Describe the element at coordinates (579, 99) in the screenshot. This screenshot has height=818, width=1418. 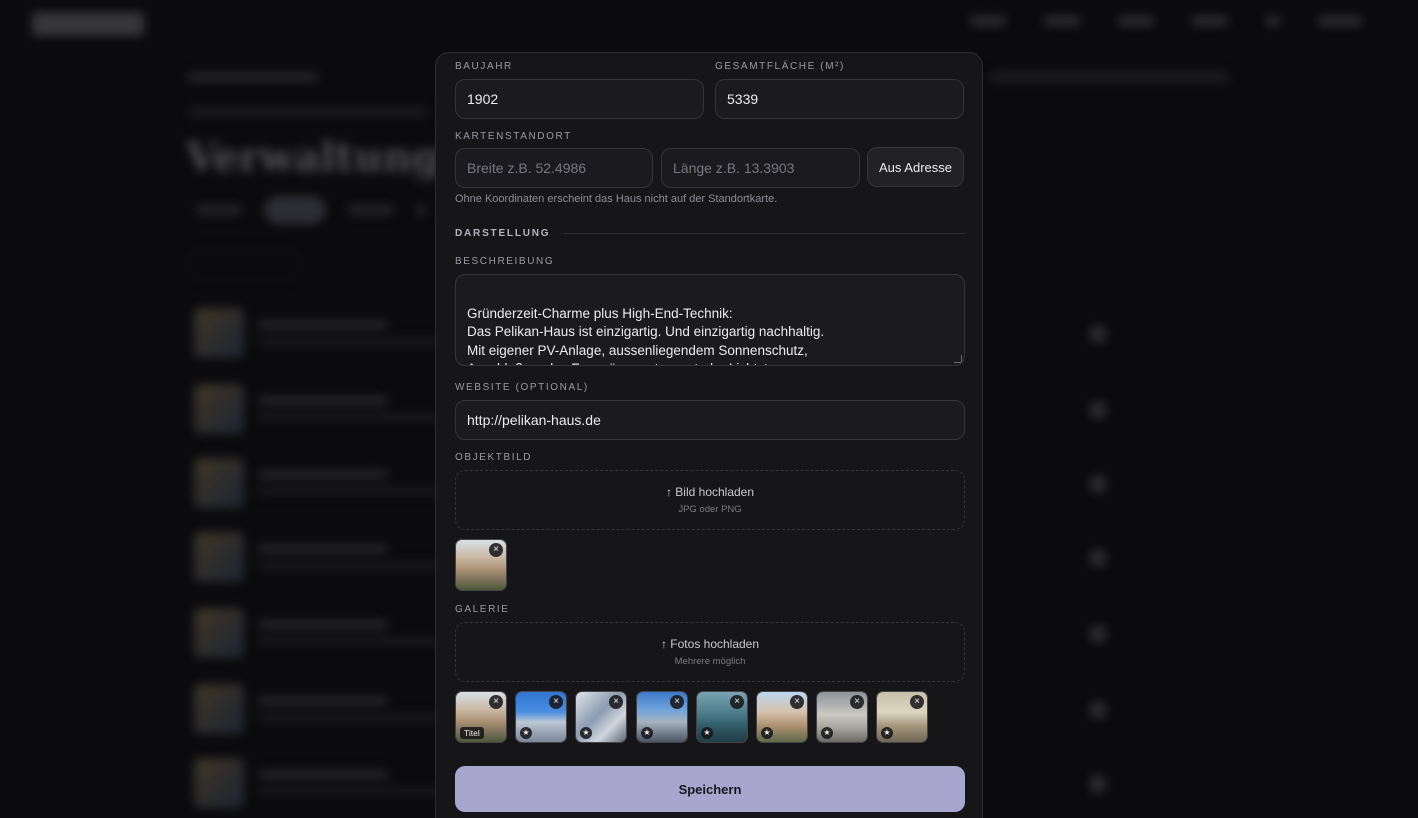
I see `baujahr-input: 1902` at that location.